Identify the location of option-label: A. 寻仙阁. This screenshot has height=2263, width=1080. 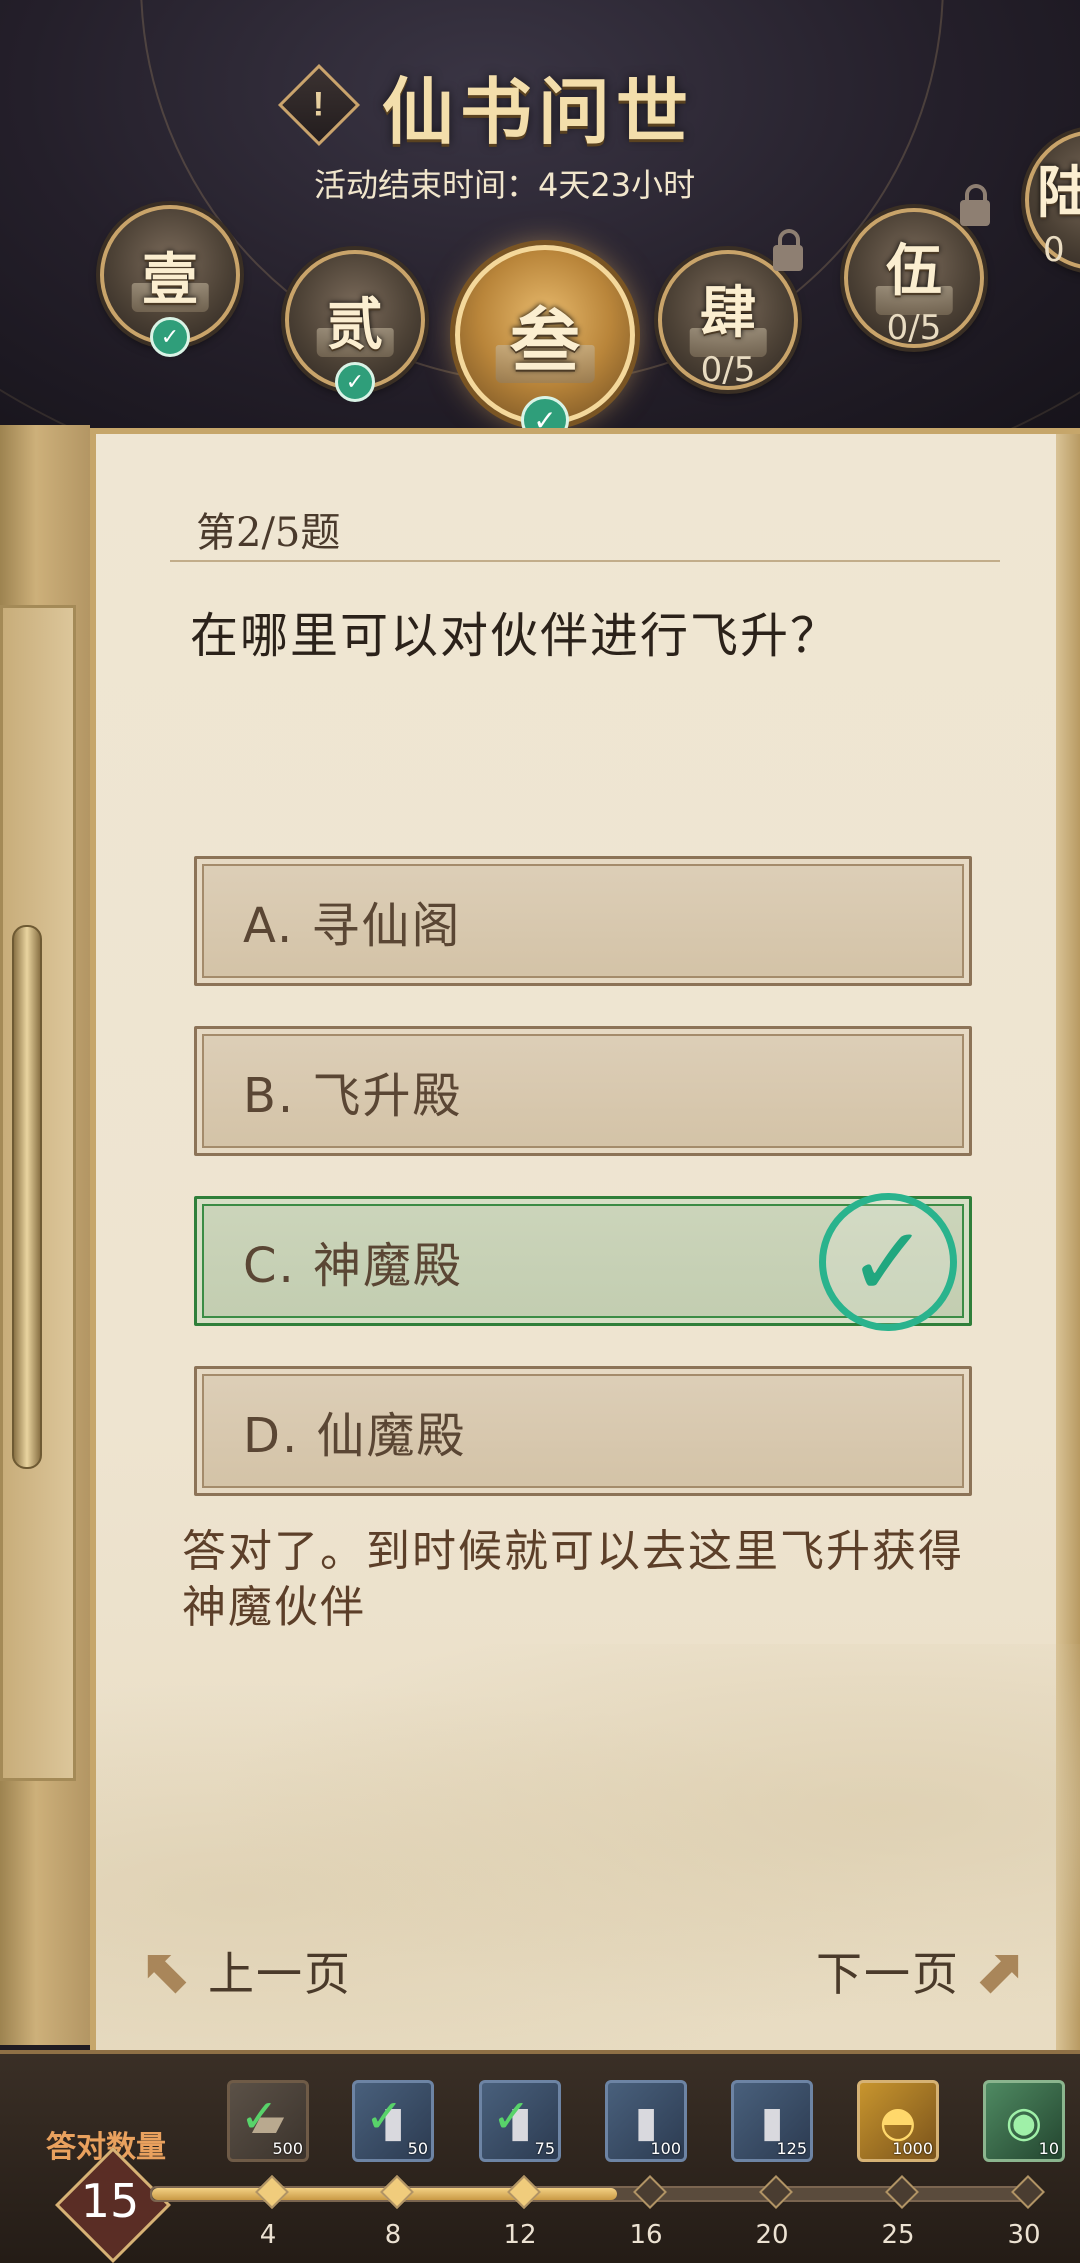
(352, 926).